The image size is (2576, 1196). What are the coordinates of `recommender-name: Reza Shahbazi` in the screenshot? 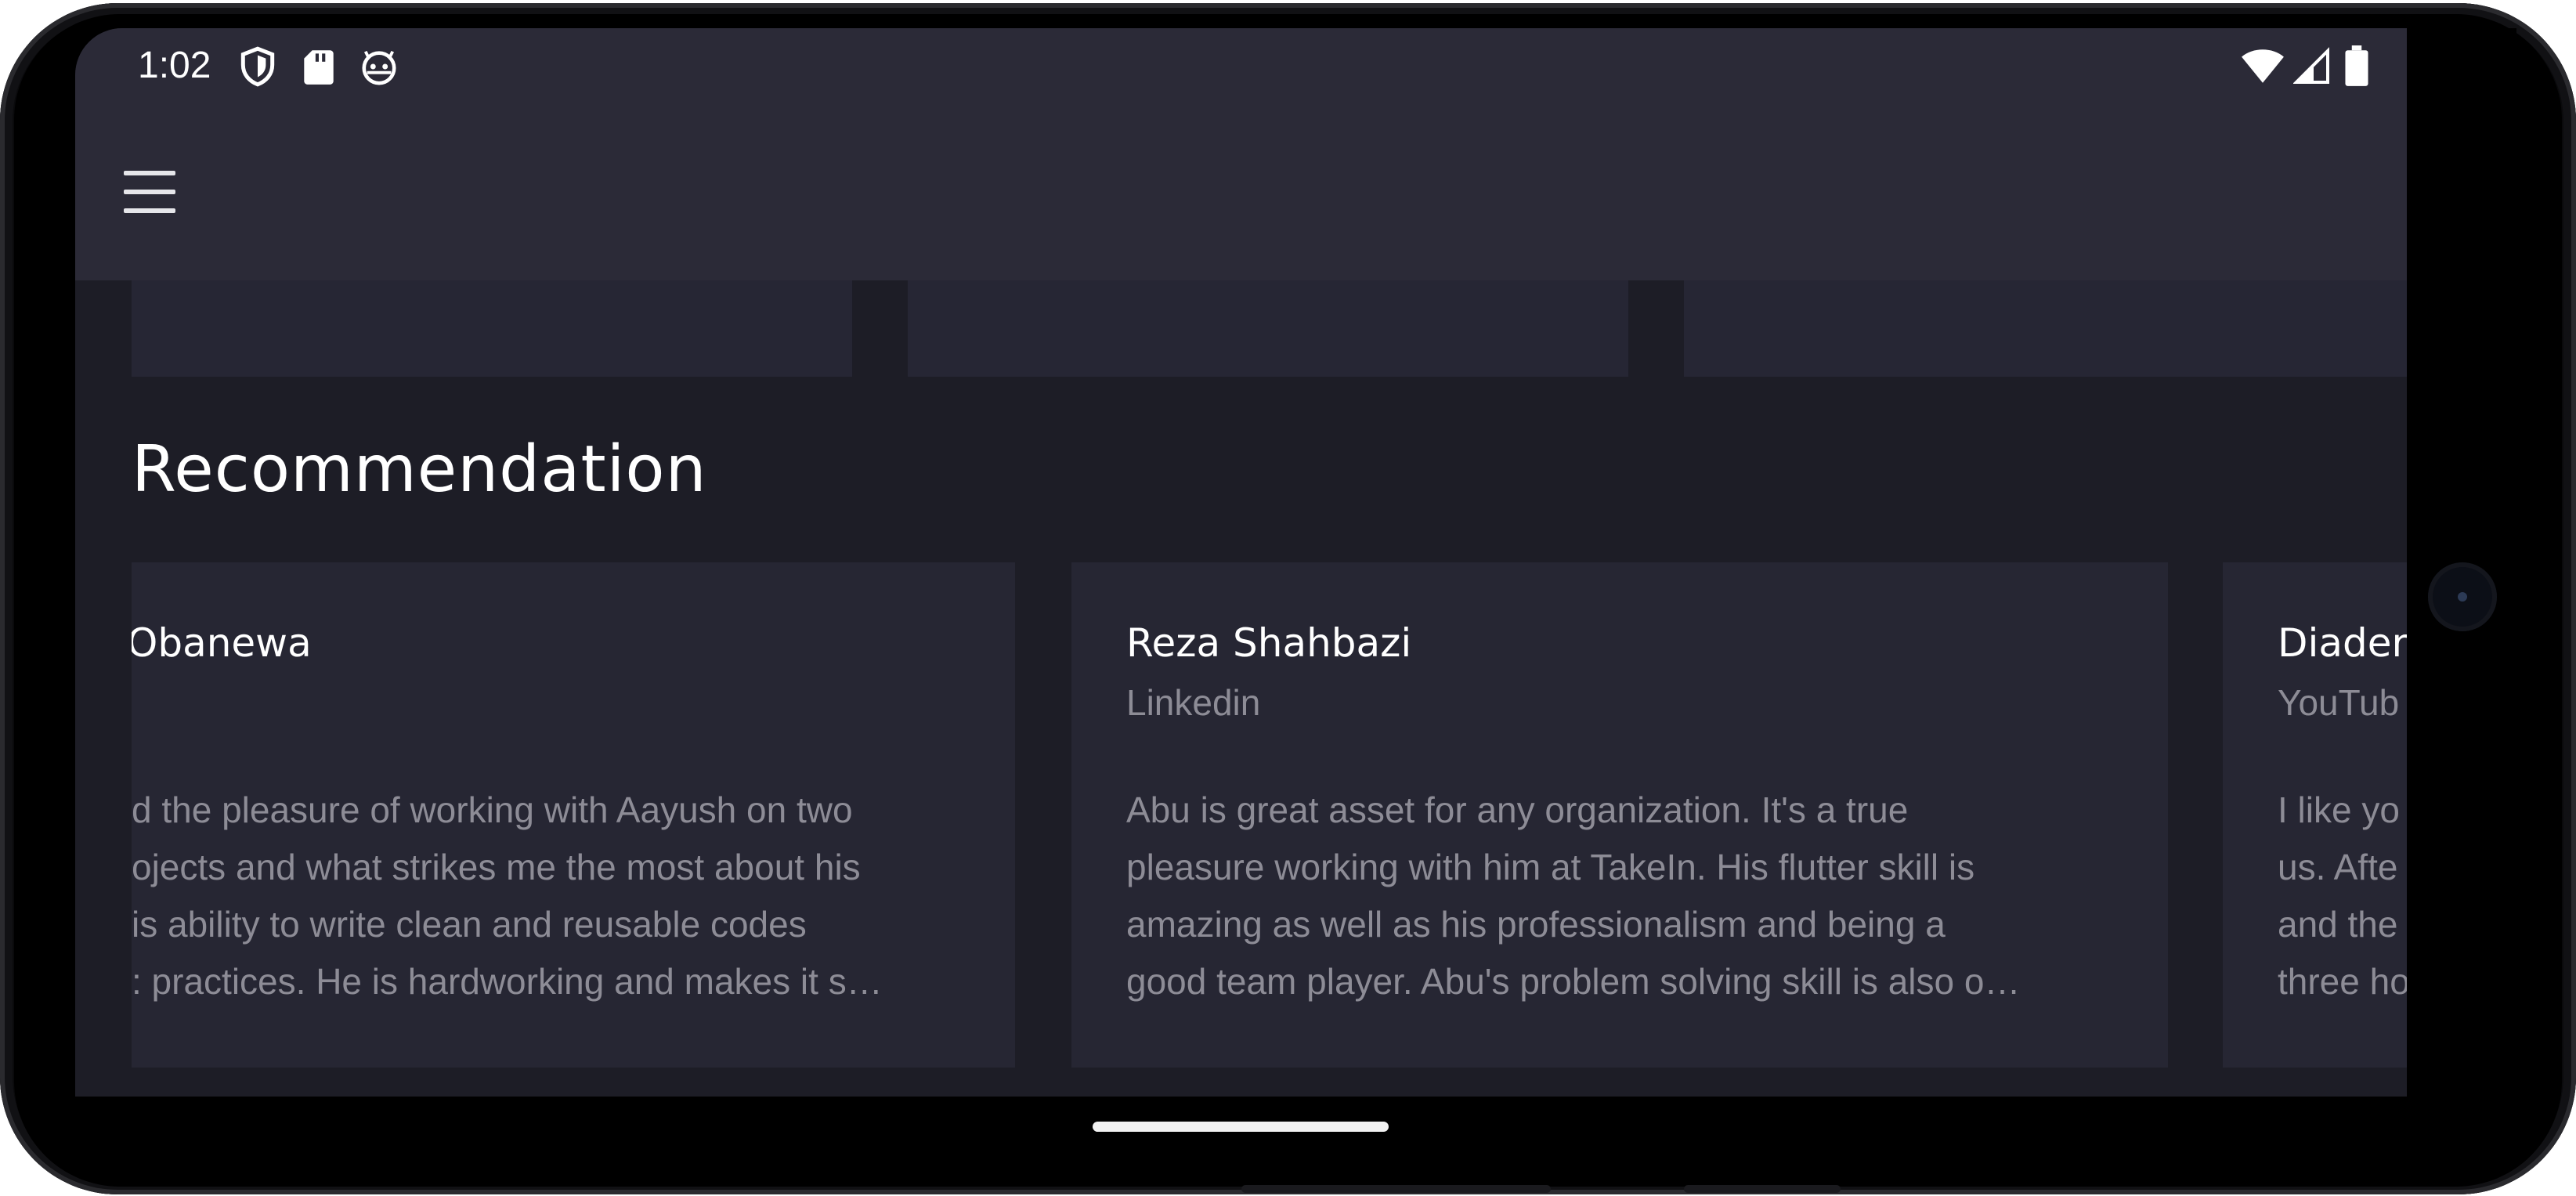 It's located at (1269, 643).